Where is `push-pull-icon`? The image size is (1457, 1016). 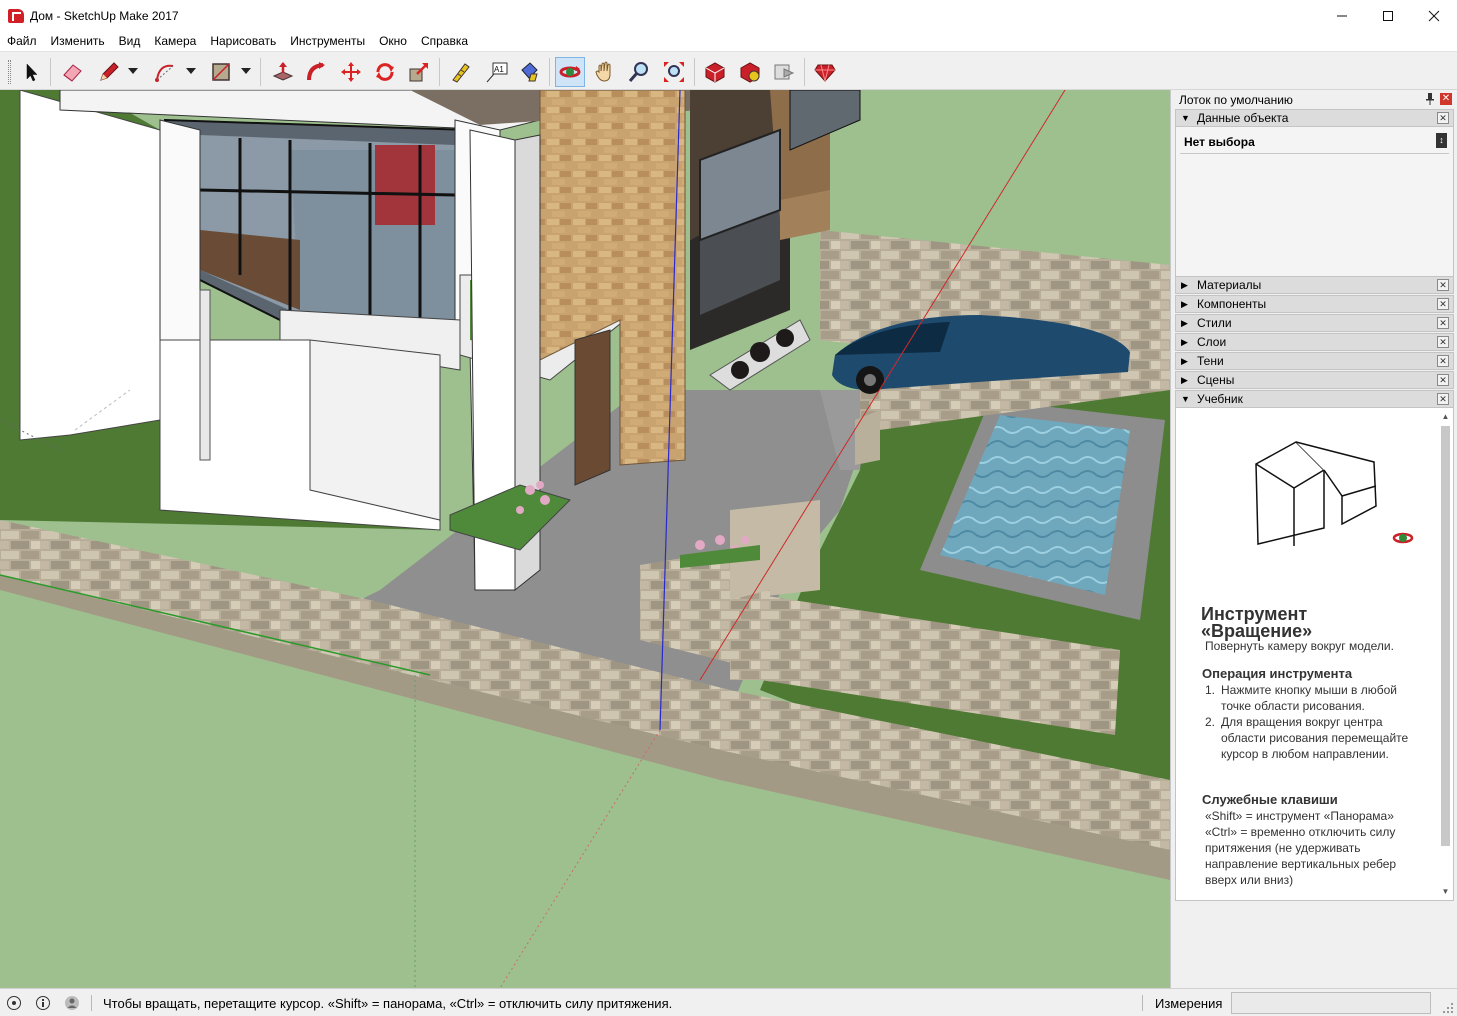
push-pull-icon is located at coordinates (283, 71).